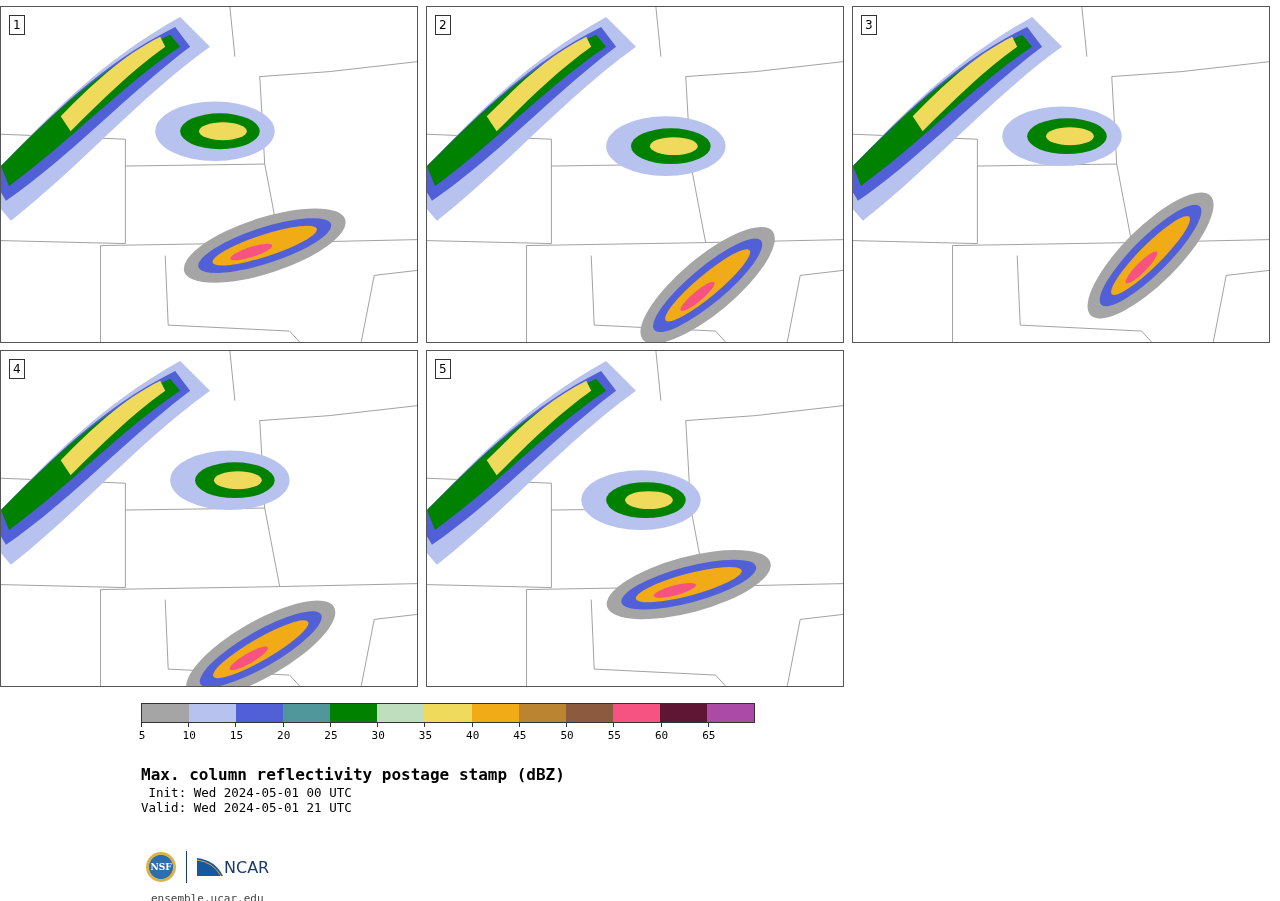  What do you see at coordinates (247, 807) in the screenshot?
I see `valid-time: Valid: Wed 2024-05-01 21 UTC` at bounding box center [247, 807].